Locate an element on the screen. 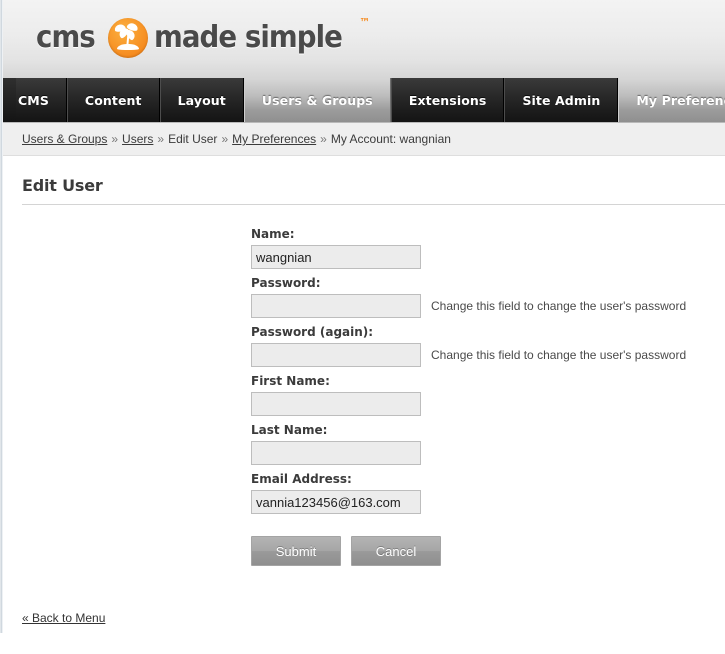 The image size is (725, 654). logo-text-cms: cms is located at coordinates (66, 37).